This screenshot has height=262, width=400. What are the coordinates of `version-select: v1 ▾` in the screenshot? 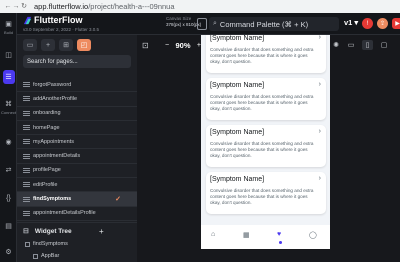 It's located at (351, 22).